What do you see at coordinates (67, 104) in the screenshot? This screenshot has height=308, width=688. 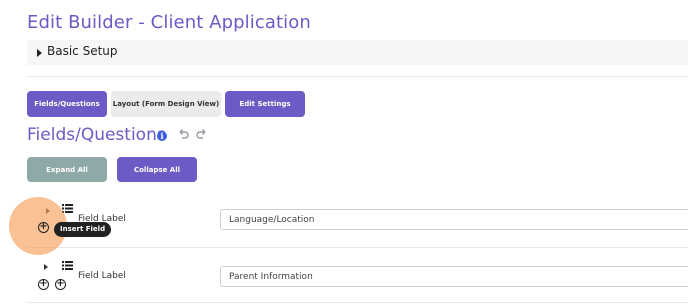 I see `tab-fields-questions: Fields/Questions` at bounding box center [67, 104].